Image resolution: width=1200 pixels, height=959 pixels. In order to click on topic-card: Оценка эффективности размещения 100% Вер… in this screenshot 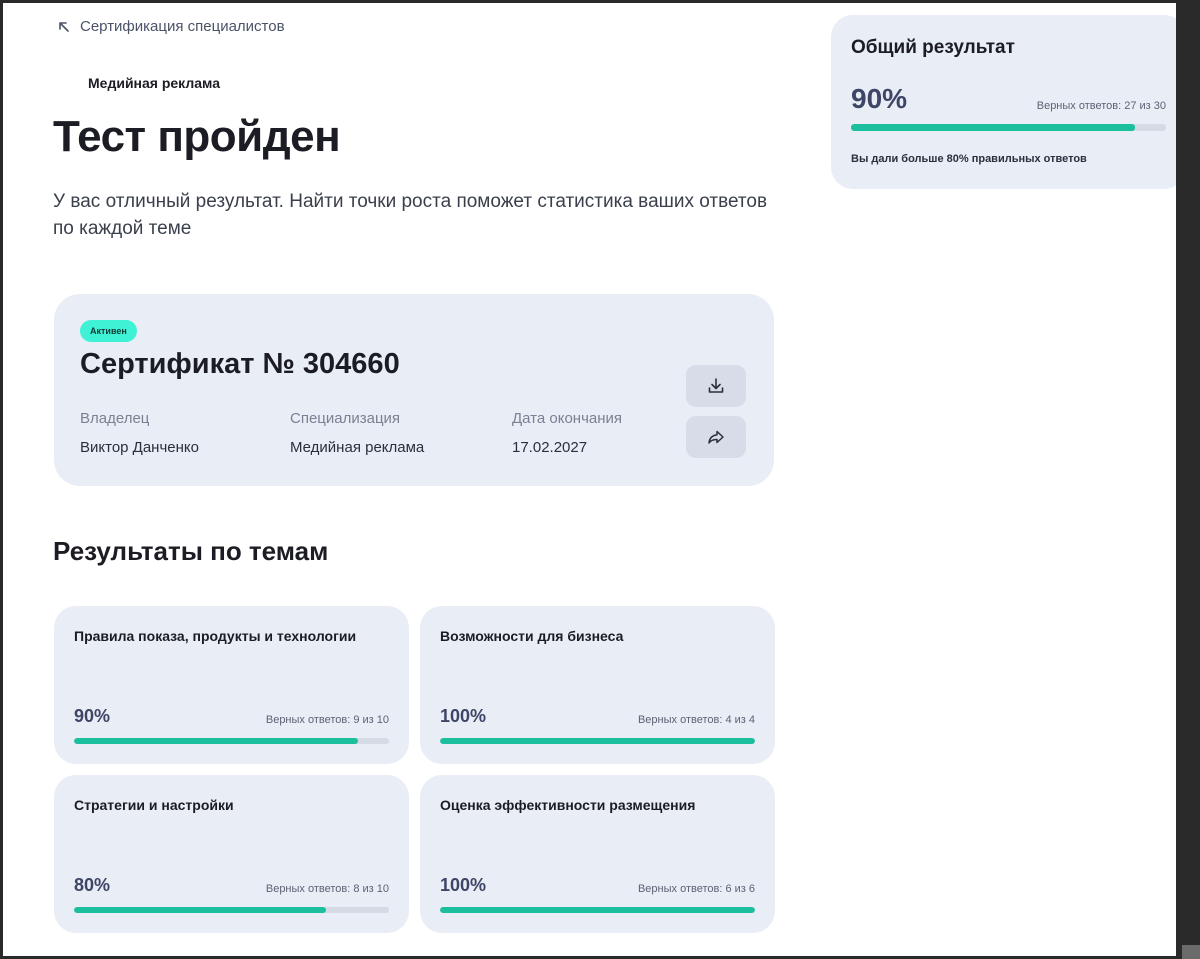, I will do `click(597, 854)`.